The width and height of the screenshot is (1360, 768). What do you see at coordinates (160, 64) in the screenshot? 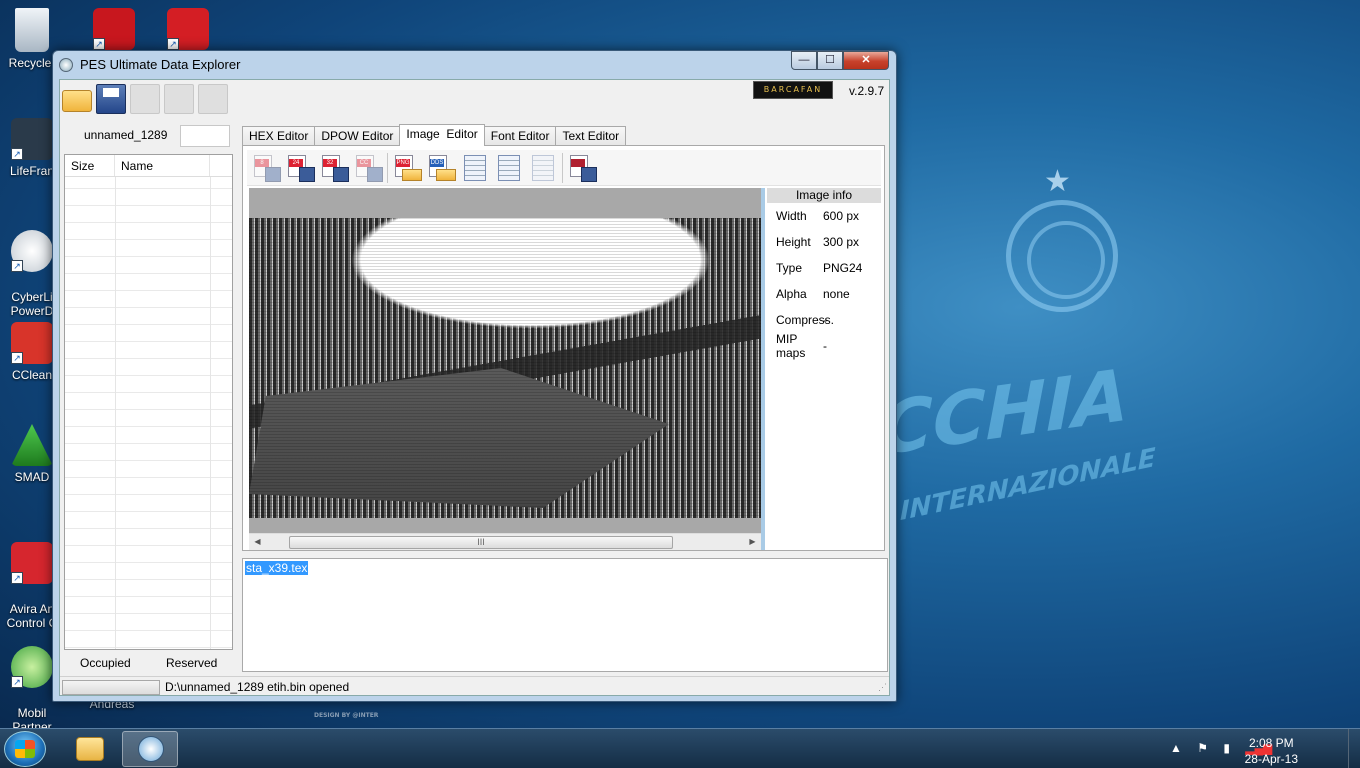
I see `window-title: PES Ultimate Data Explorer` at bounding box center [160, 64].